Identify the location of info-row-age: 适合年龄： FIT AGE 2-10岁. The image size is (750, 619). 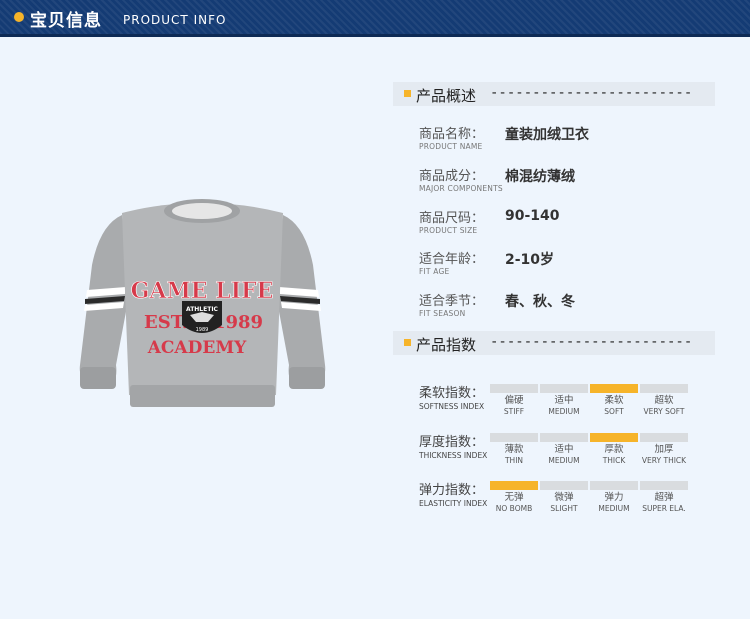
(574, 265).